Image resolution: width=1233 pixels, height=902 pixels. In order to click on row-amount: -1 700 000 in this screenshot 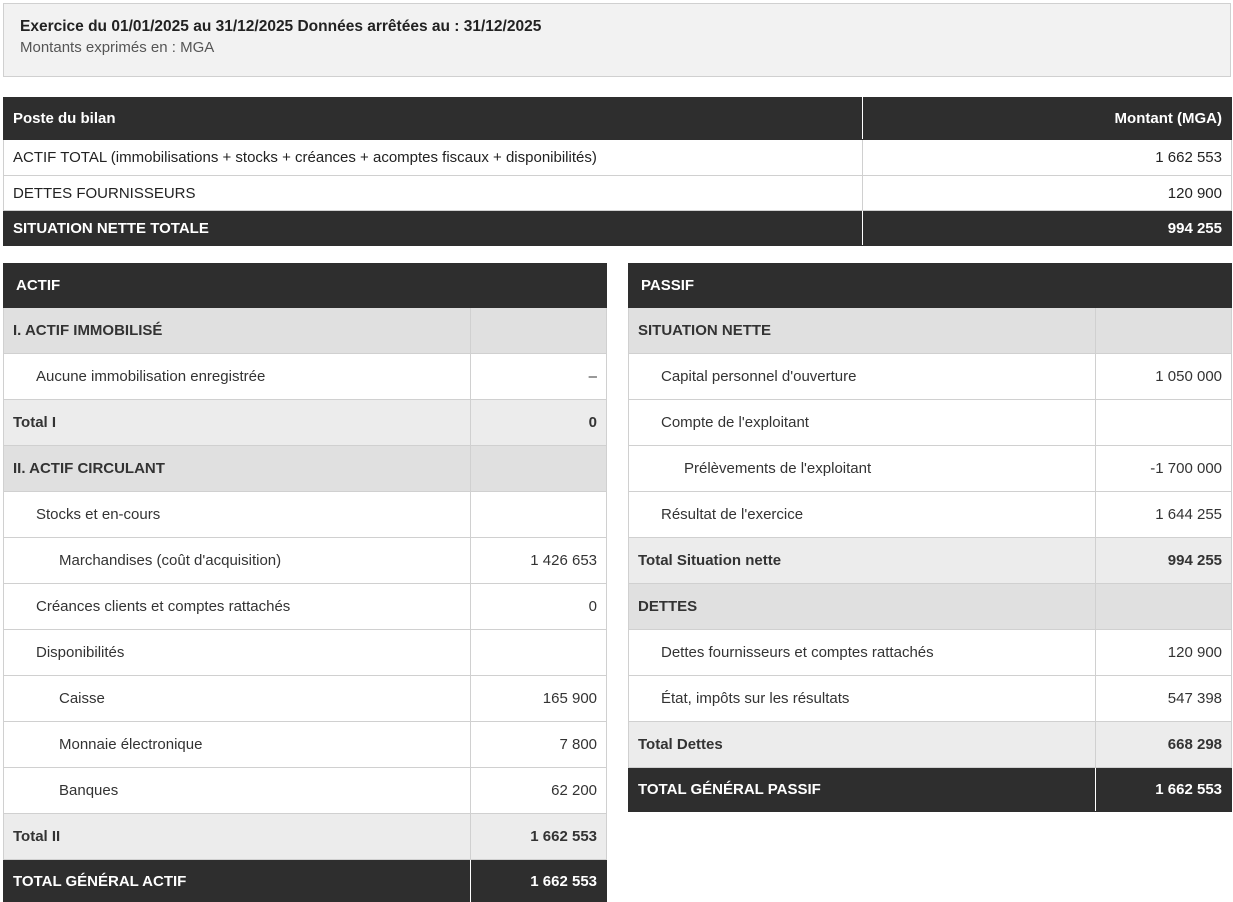, I will do `click(1163, 468)`.